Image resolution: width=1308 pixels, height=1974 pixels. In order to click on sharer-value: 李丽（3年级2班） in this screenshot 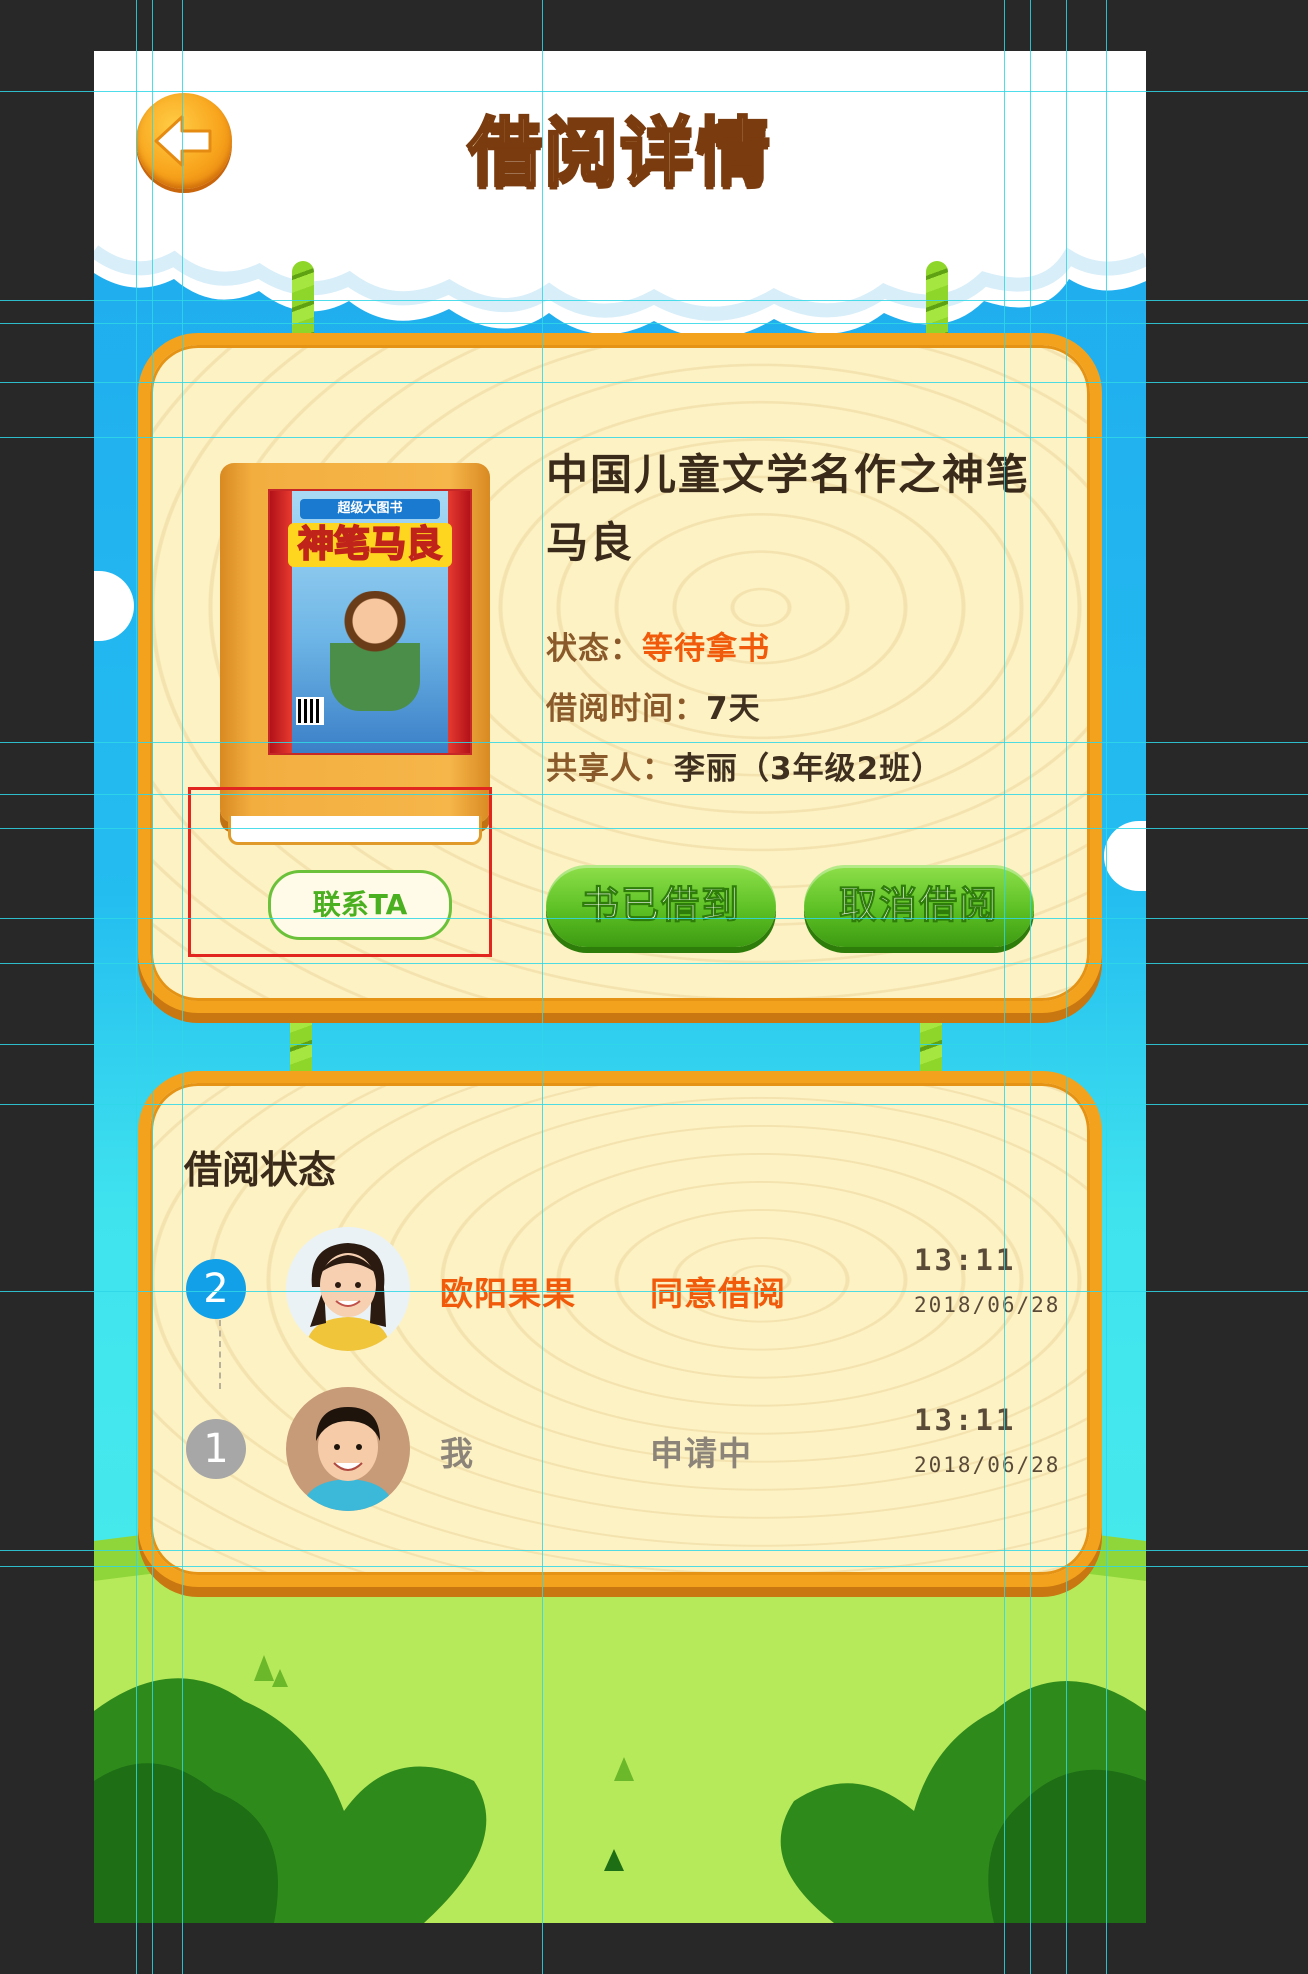, I will do `click(809, 769)`.